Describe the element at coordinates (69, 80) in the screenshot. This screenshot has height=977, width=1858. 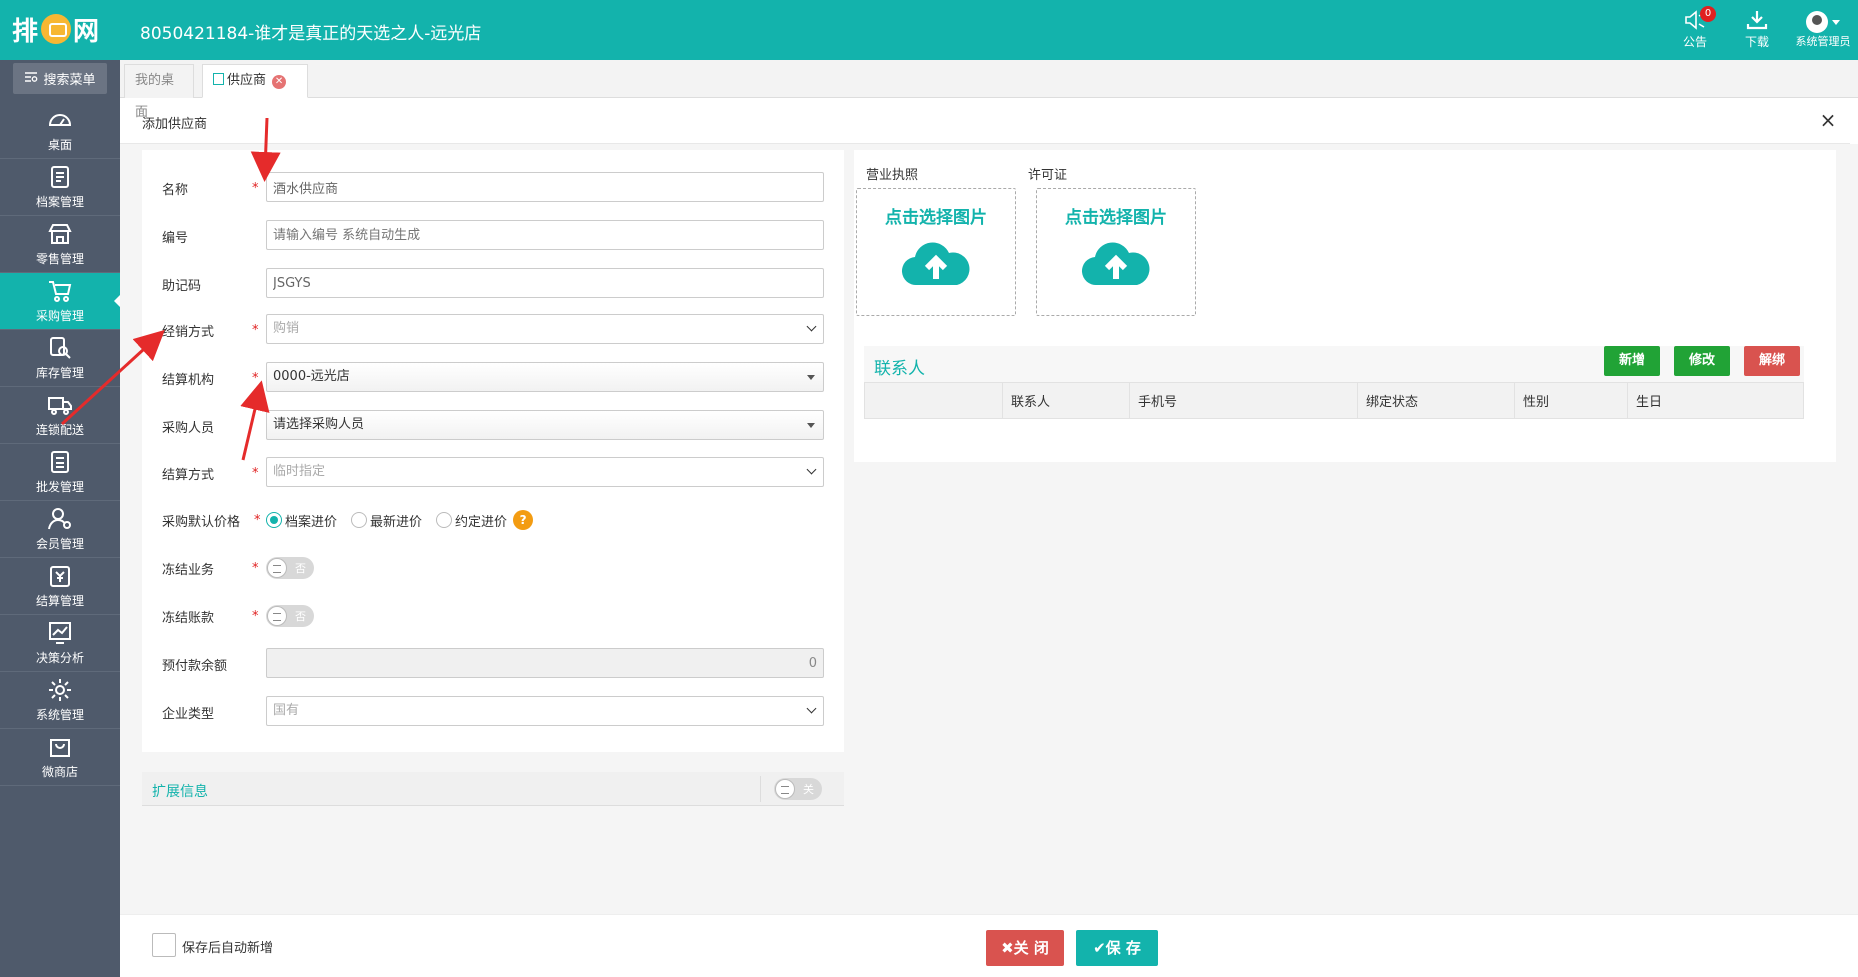
I see `search-menu-label: 搜索菜单` at that location.